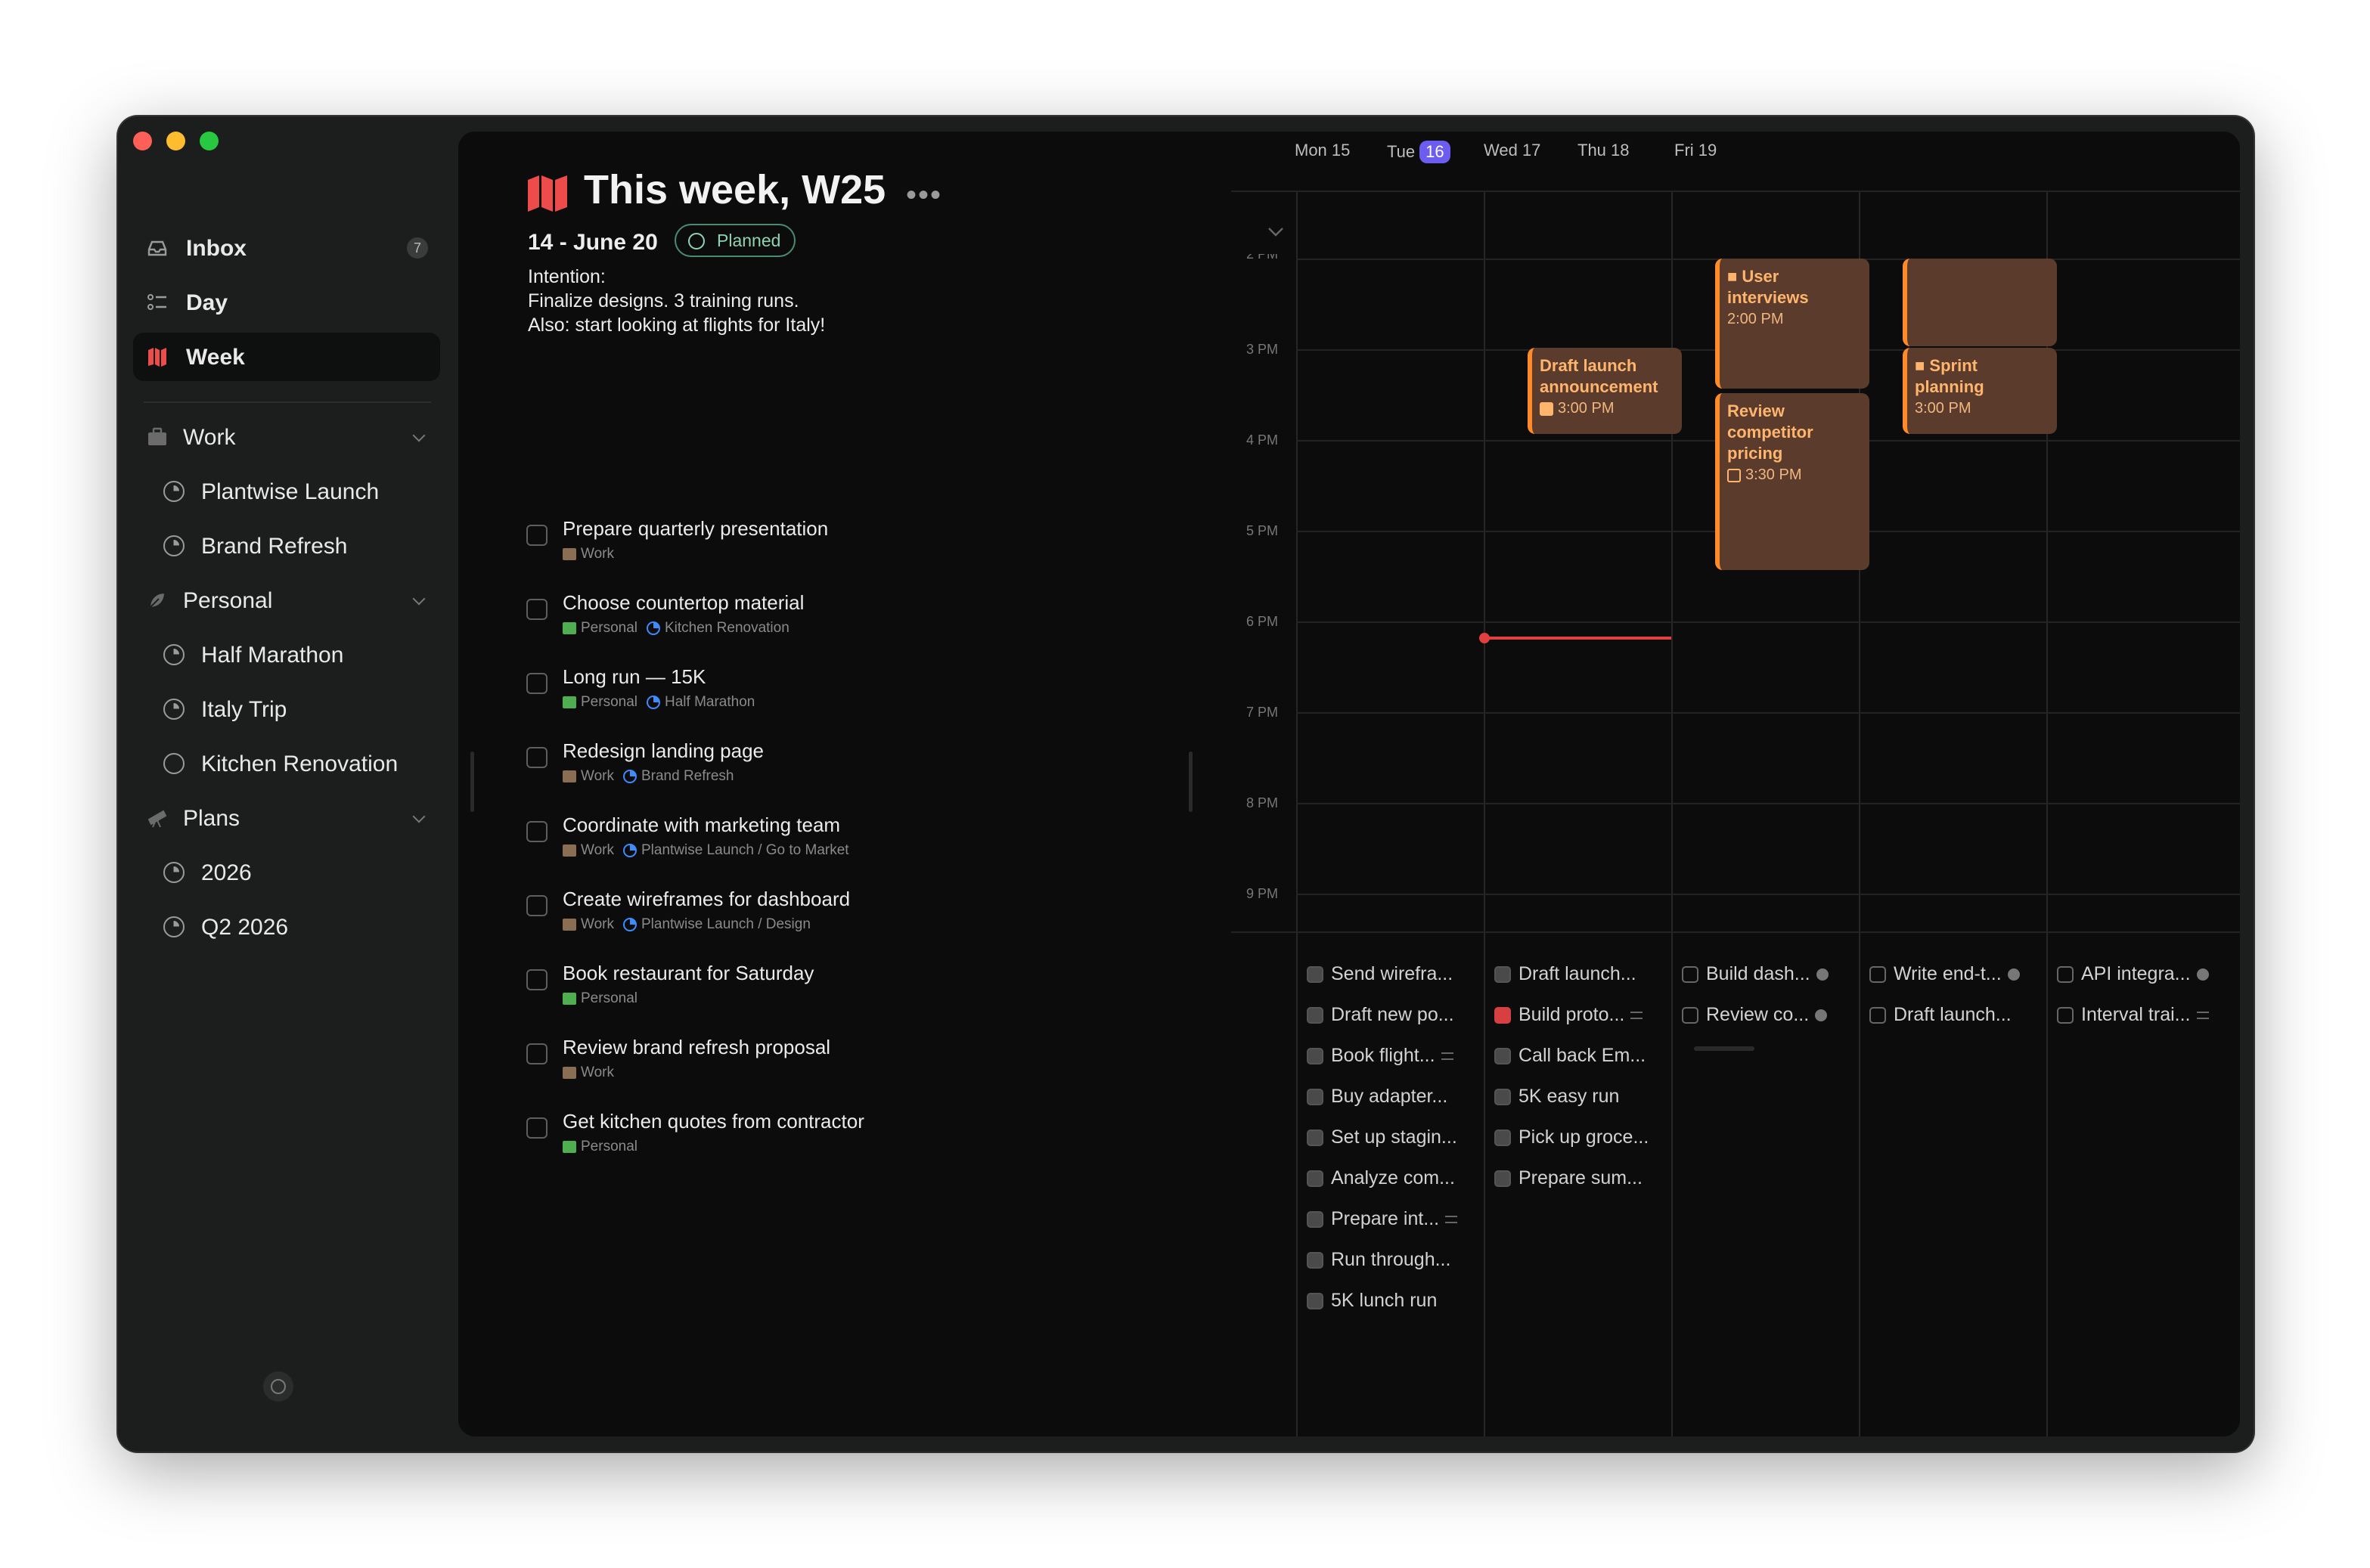 The height and width of the screenshot is (1568, 2370). Describe the element at coordinates (653, 702) in the screenshot. I see `project-progress-icon` at that location.